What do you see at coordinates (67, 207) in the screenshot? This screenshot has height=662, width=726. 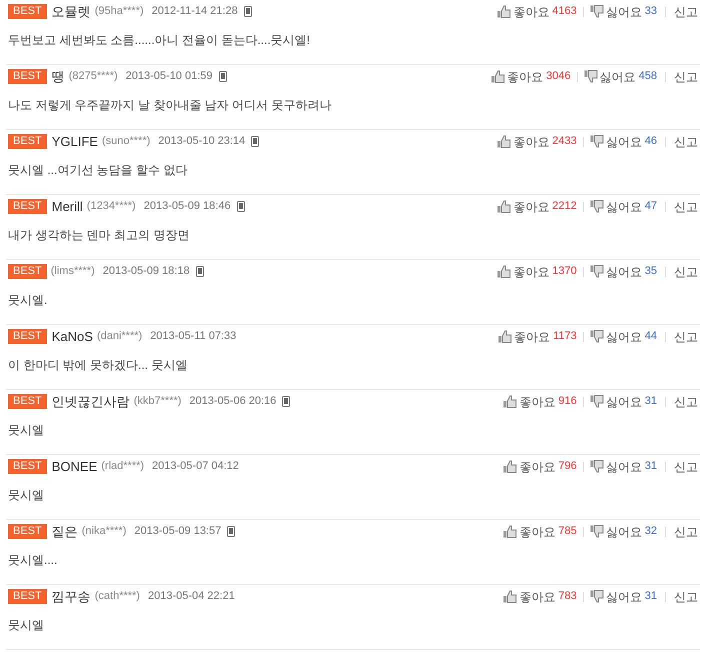 I see `nickname: Merill` at bounding box center [67, 207].